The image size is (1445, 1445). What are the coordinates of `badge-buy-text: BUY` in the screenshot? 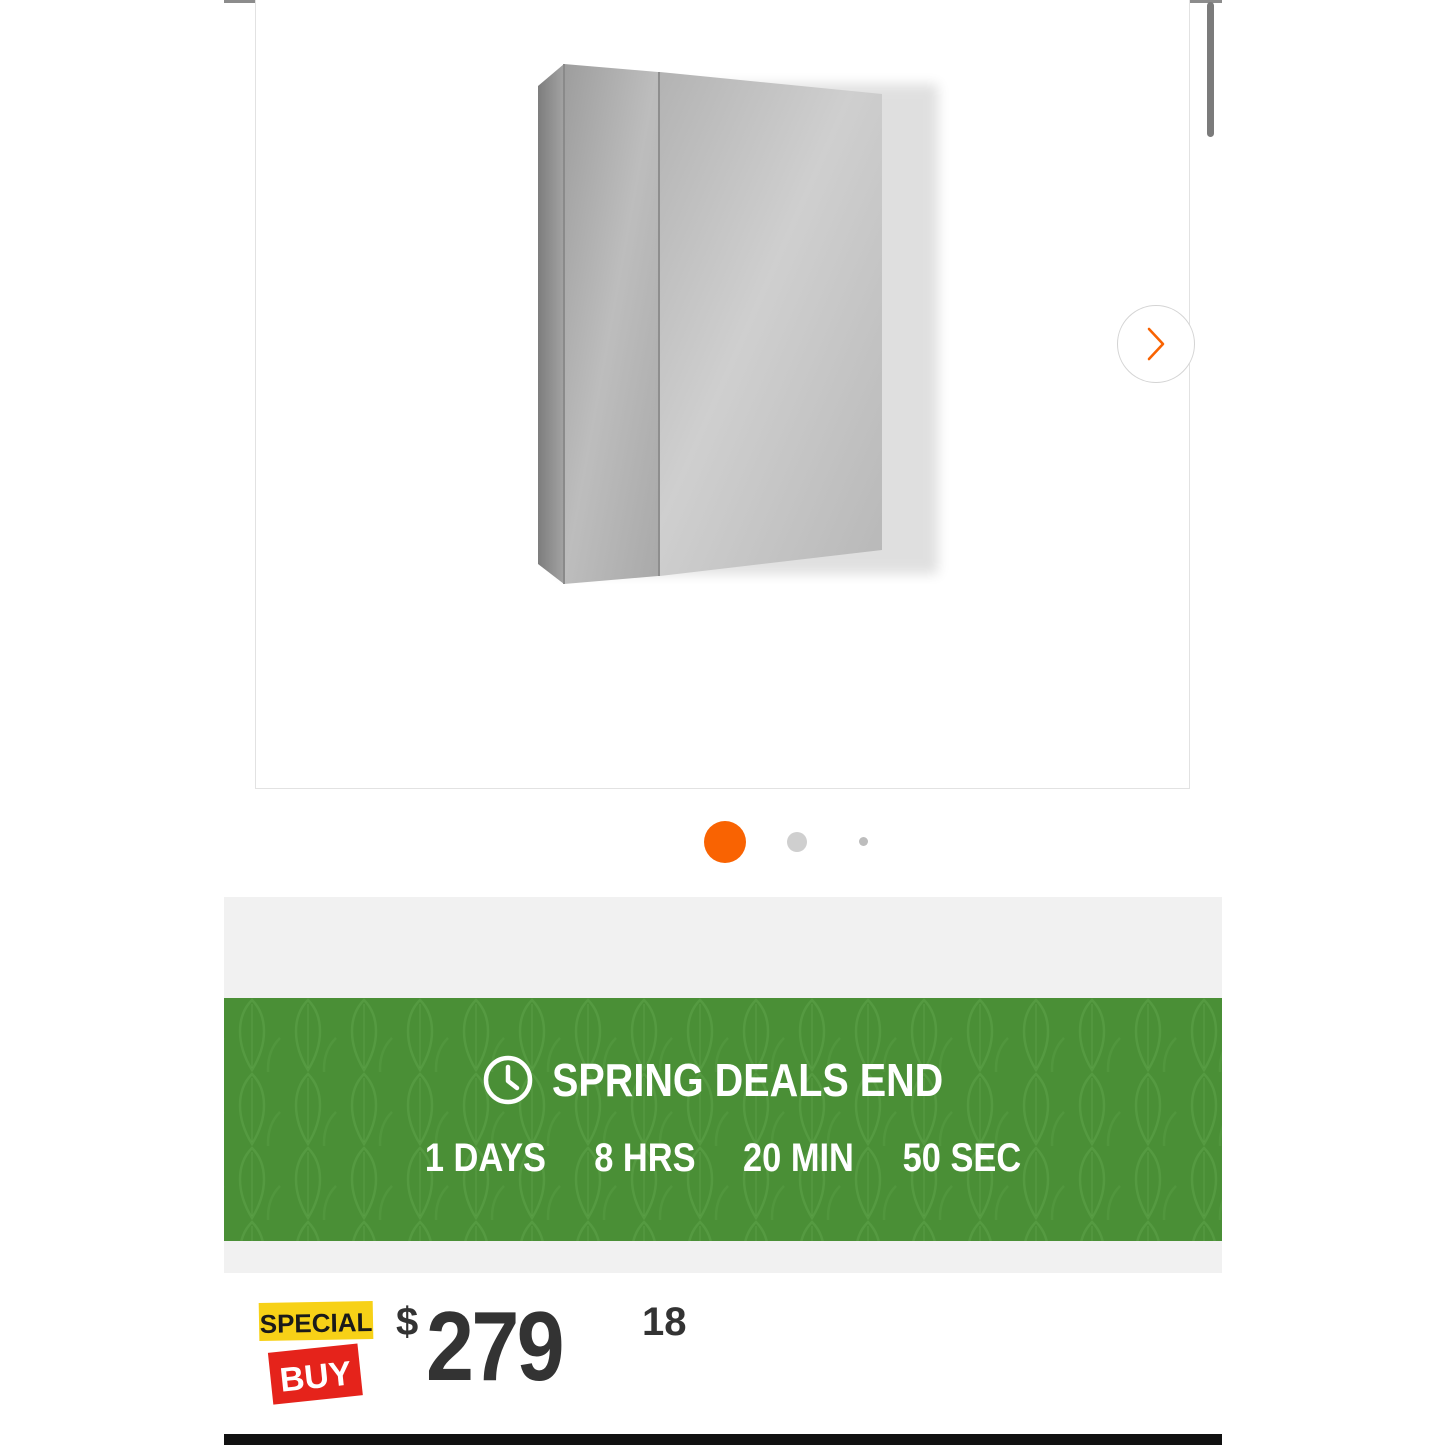 It's located at (316, 1376).